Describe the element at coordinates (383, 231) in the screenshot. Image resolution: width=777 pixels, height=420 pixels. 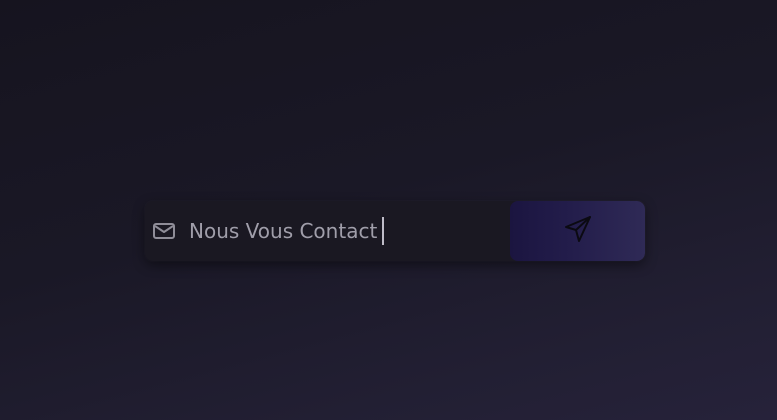
I see `text-caret` at that location.